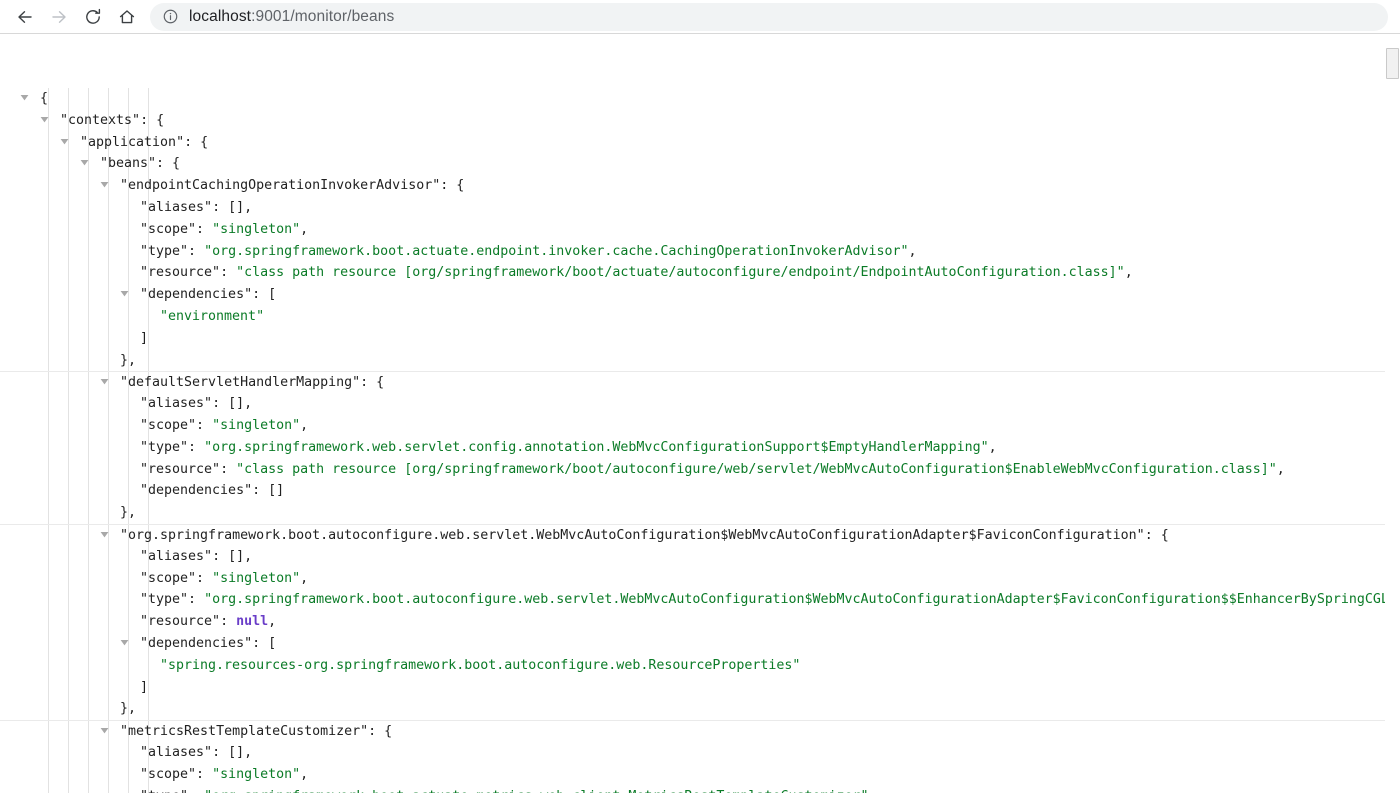 The image size is (1400, 793). Describe the element at coordinates (144, 339) in the screenshot. I see `json-line-content: ]` at that location.